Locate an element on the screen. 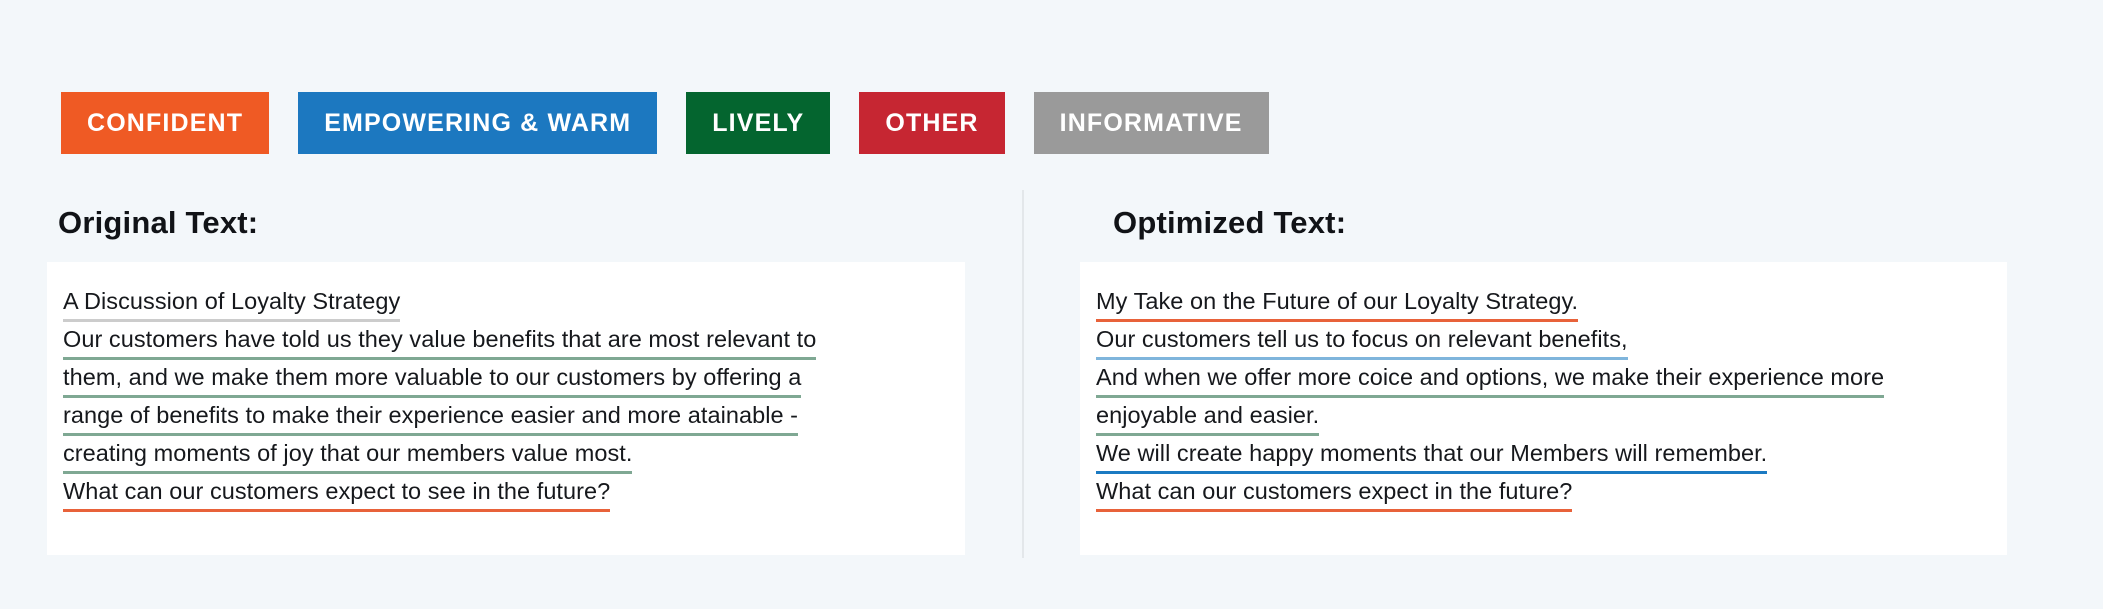 This screenshot has height=609, width=2103. tone-badge-lively: LIVELY is located at coordinates (758, 123).